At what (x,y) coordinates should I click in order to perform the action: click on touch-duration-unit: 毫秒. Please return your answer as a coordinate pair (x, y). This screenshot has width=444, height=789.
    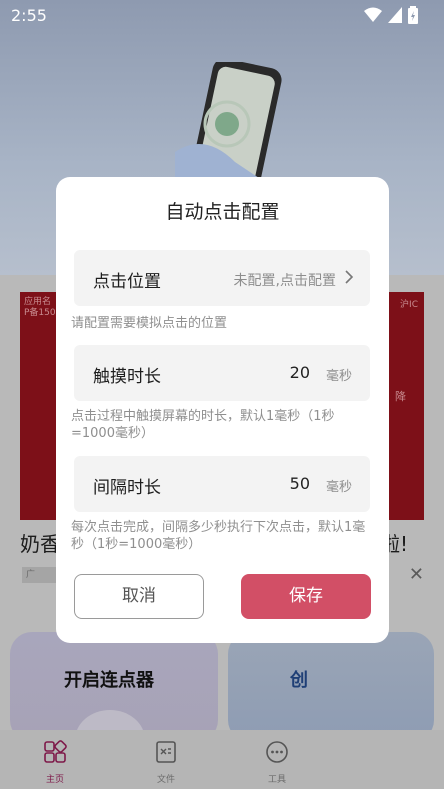
    Looking at the image, I should click on (338, 376).